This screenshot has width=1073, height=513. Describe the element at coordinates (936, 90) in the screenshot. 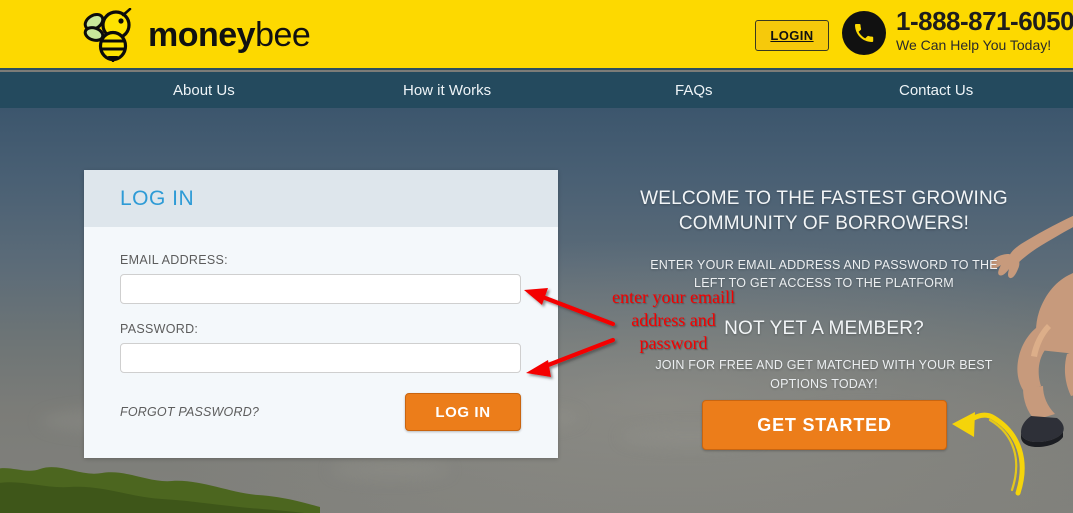

I see `nav-item-contact-us: Contact Us` at that location.